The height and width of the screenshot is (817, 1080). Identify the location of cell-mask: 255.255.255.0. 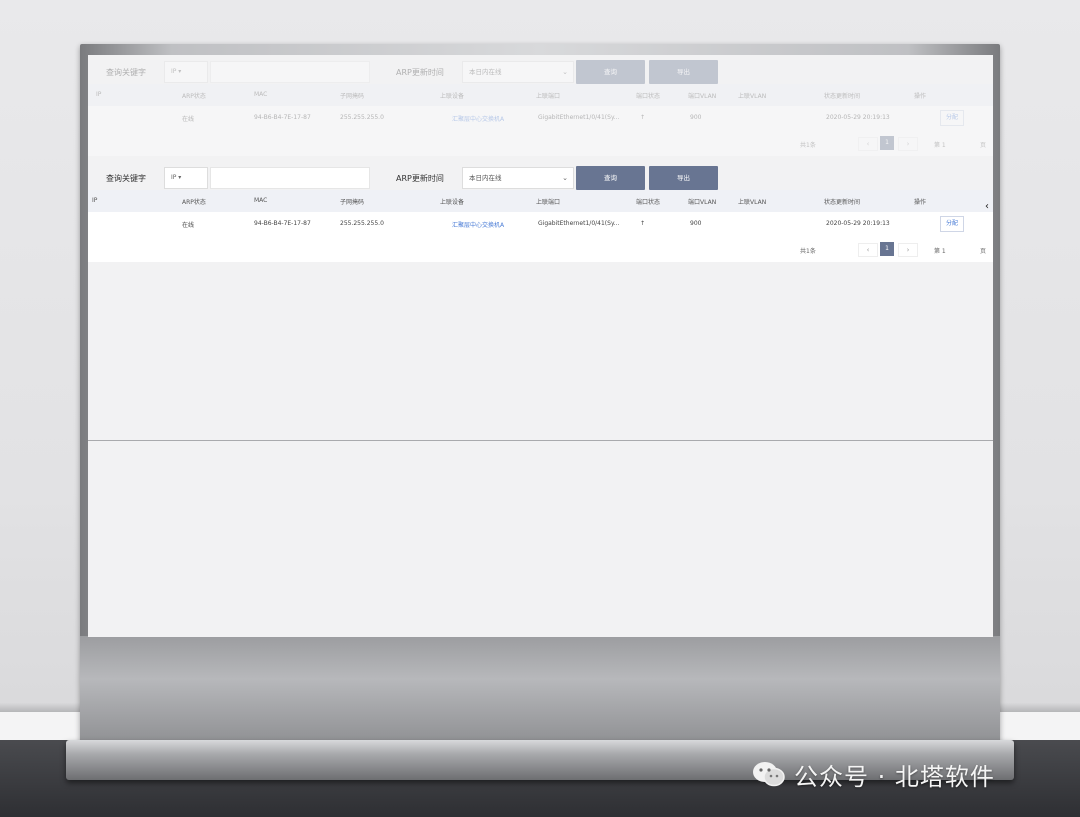
(362, 223).